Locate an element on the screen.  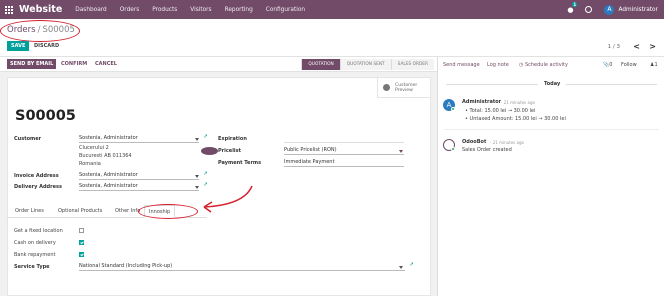
invoice-address-label: Invoice Address is located at coordinates (36, 176).